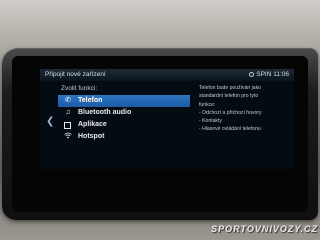  I want to click on menu-item-aplikace: Aplikace, so click(124, 125).